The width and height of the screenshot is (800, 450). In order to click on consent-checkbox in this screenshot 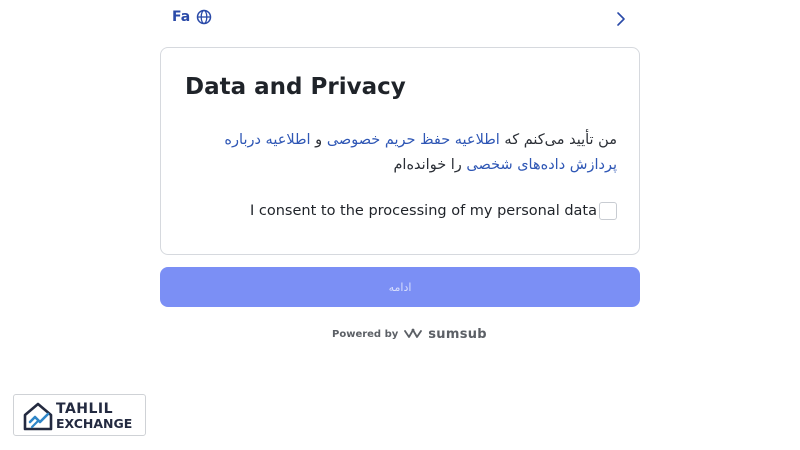, I will do `click(608, 211)`.